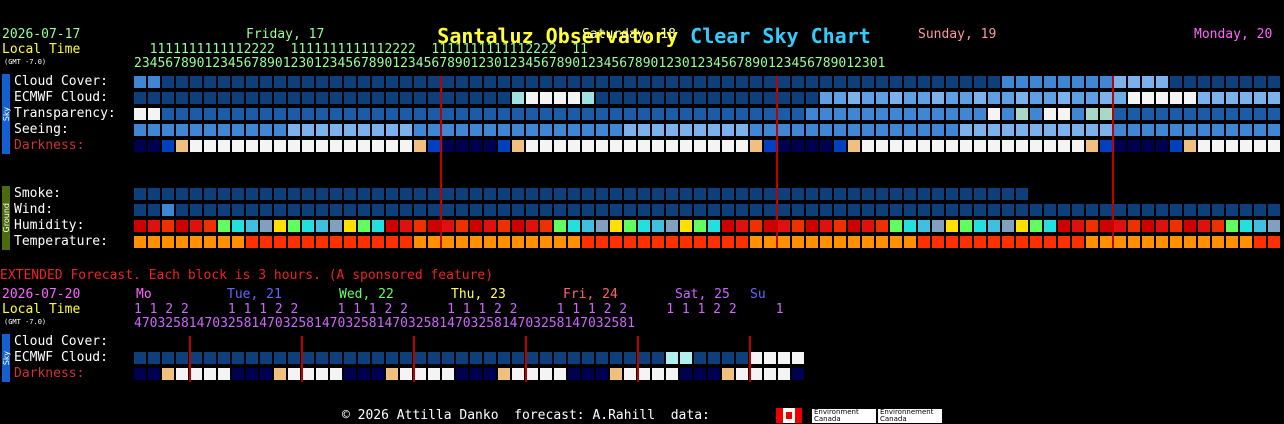 The image size is (1284, 424). What do you see at coordinates (441, 162) in the screenshot?
I see `midnight-line` at bounding box center [441, 162].